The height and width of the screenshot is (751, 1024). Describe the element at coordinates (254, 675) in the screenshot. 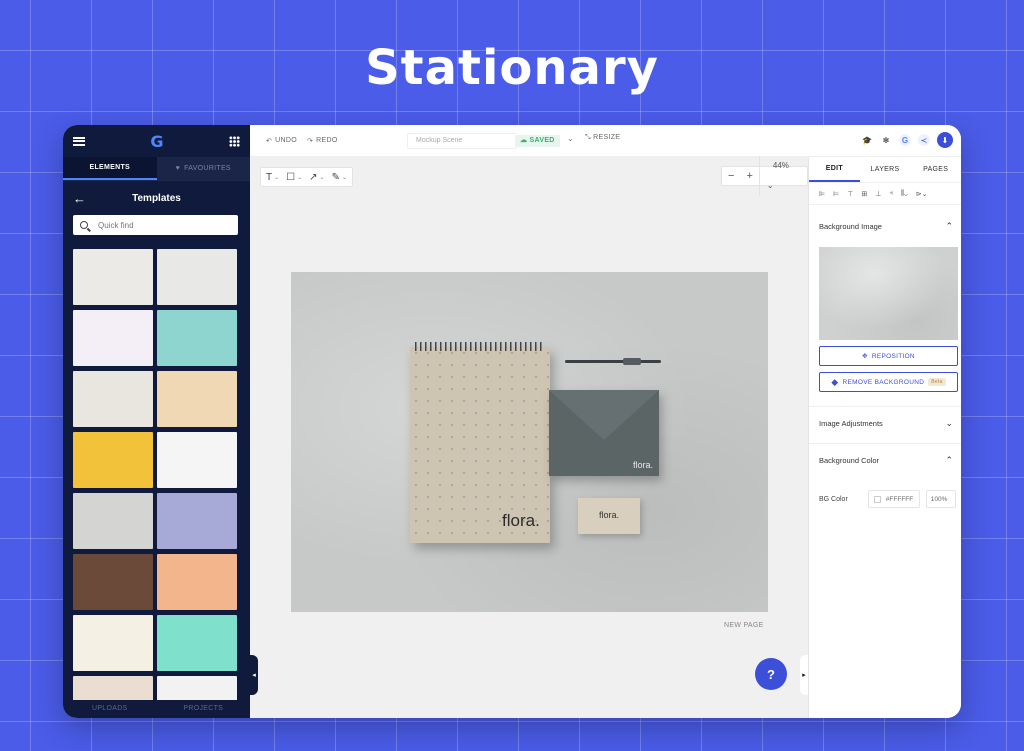

I see `collapse-left-panel-icon: ◂` at that location.